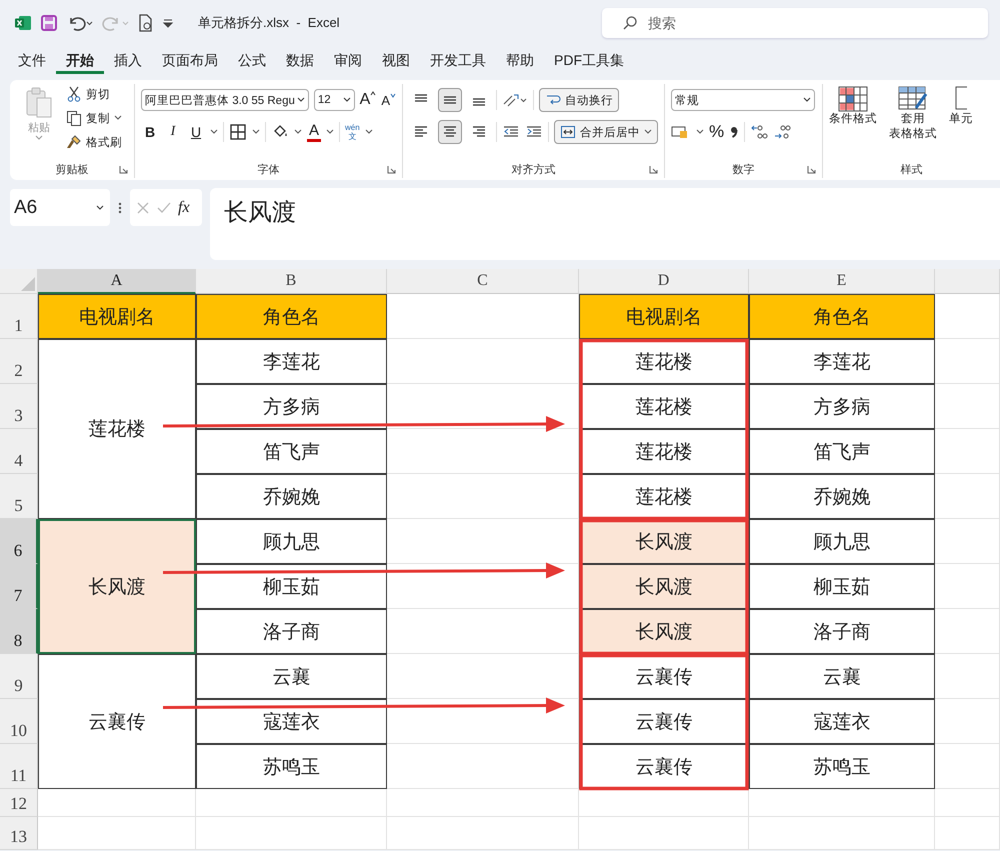  I want to click on row-header: 1, so click(19, 316).